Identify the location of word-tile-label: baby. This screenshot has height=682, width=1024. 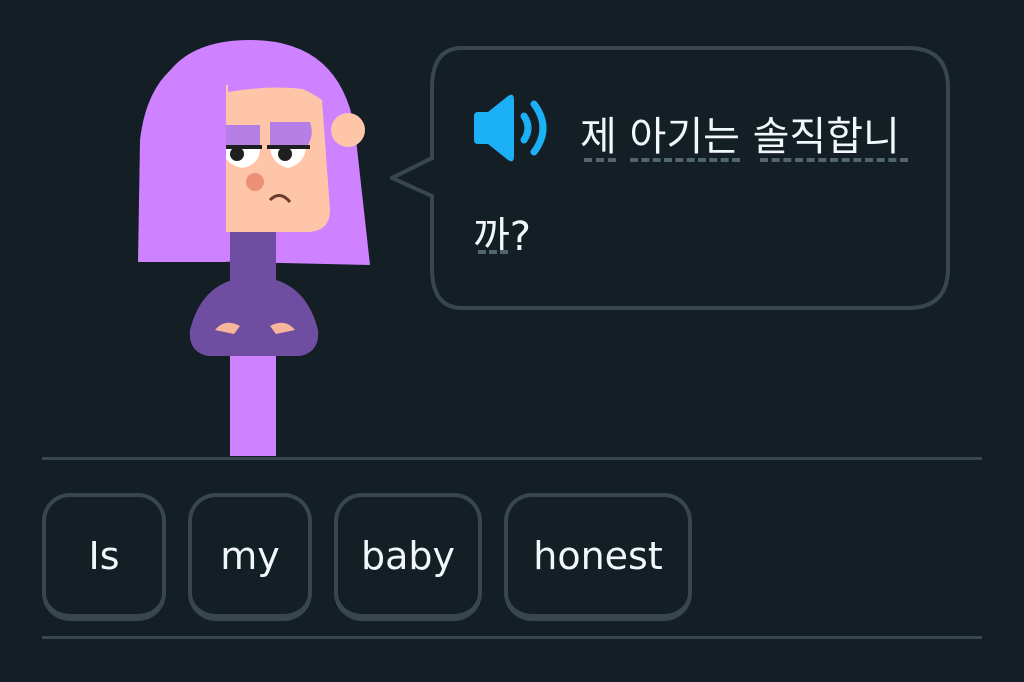
(408, 555).